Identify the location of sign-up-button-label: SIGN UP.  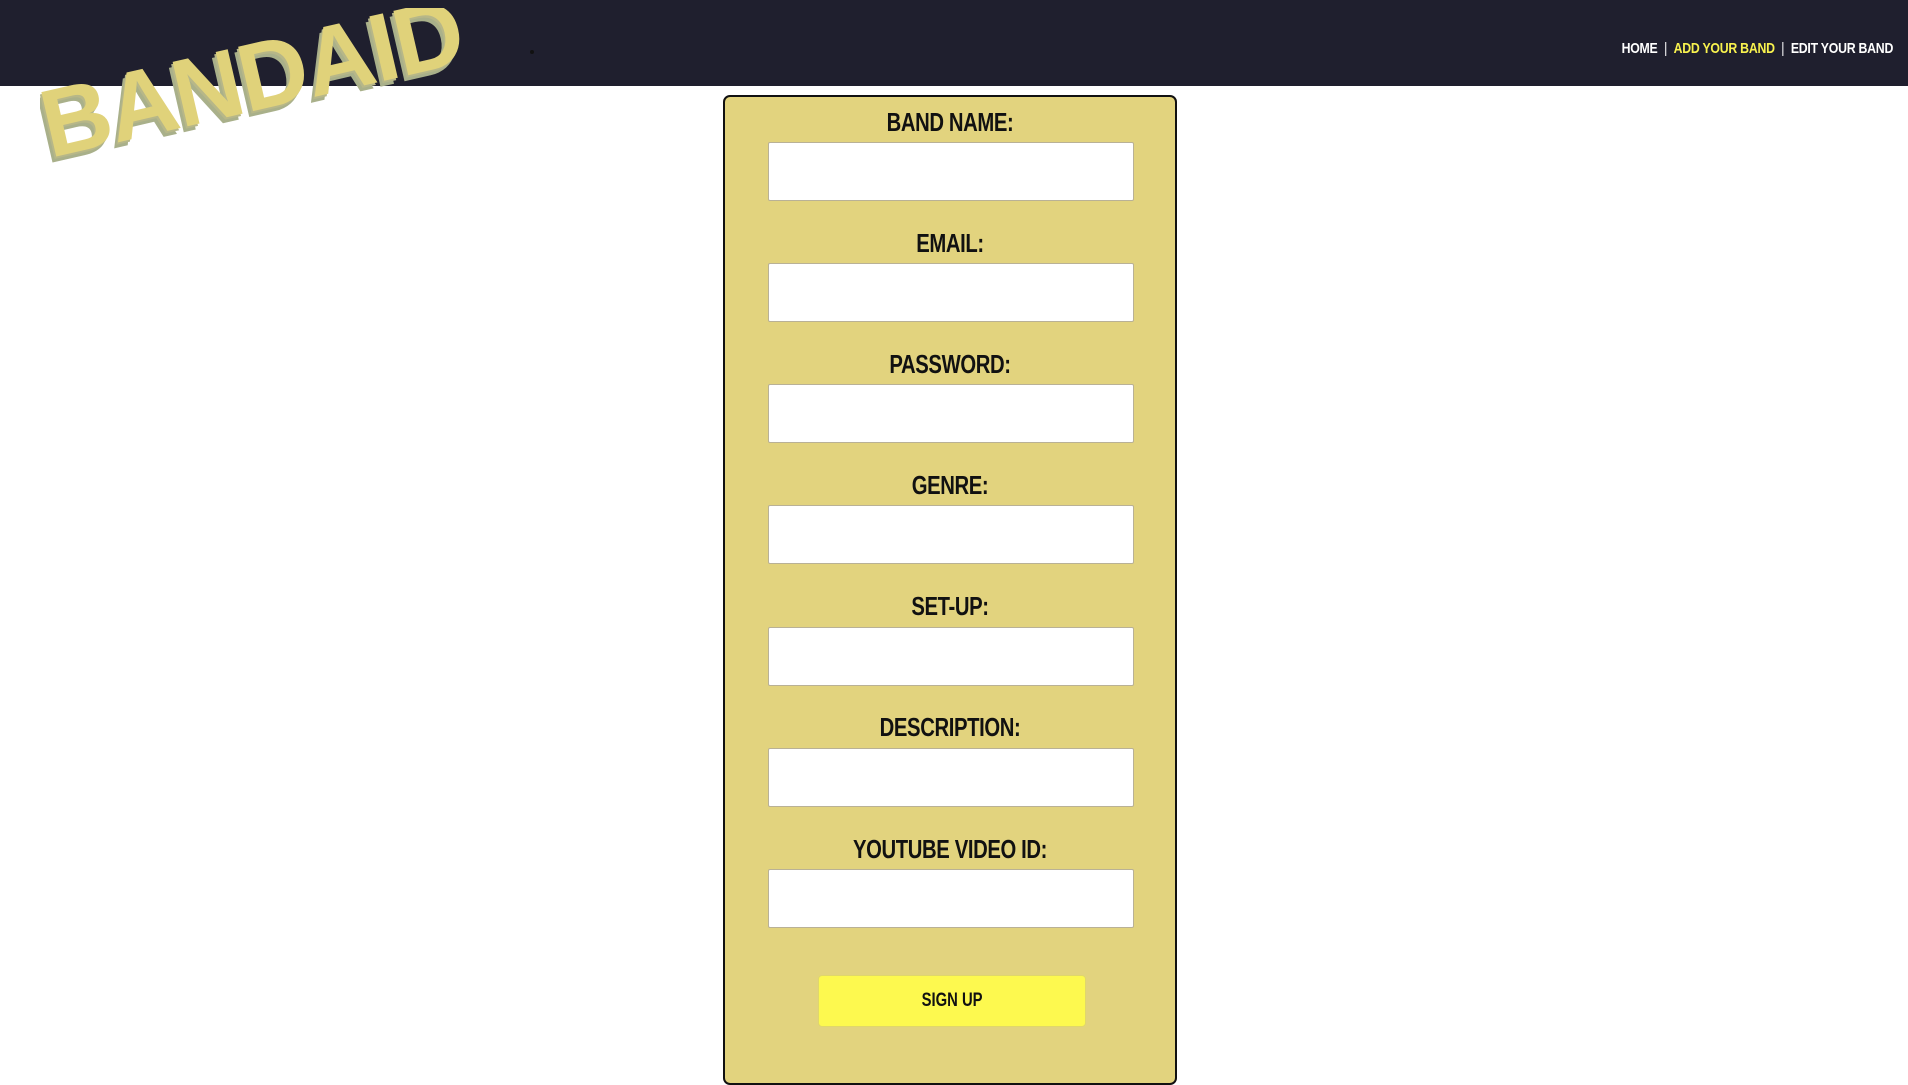
(952, 1000).